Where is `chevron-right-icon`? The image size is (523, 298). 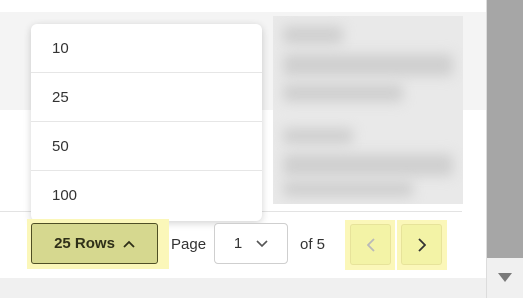
chevron-right-icon is located at coordinates (421, 244).